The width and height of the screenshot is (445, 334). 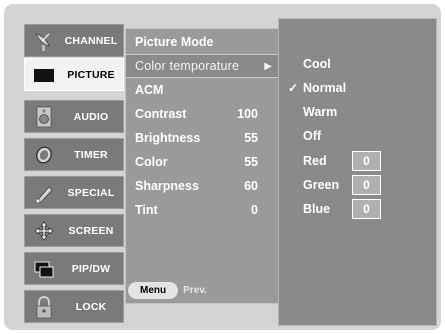 I want to click on tv-screen-icon, so click(x=44, y=74).